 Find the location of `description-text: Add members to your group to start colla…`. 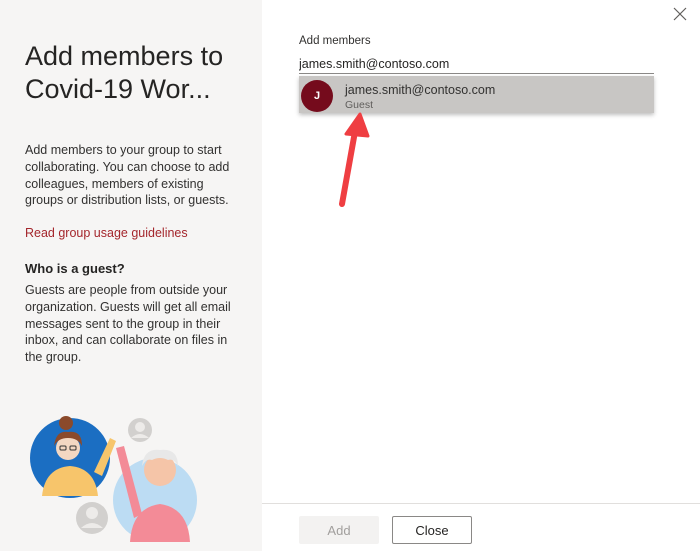

description-text: Add members to your group to start colla… is located at coordinates (127, 175).